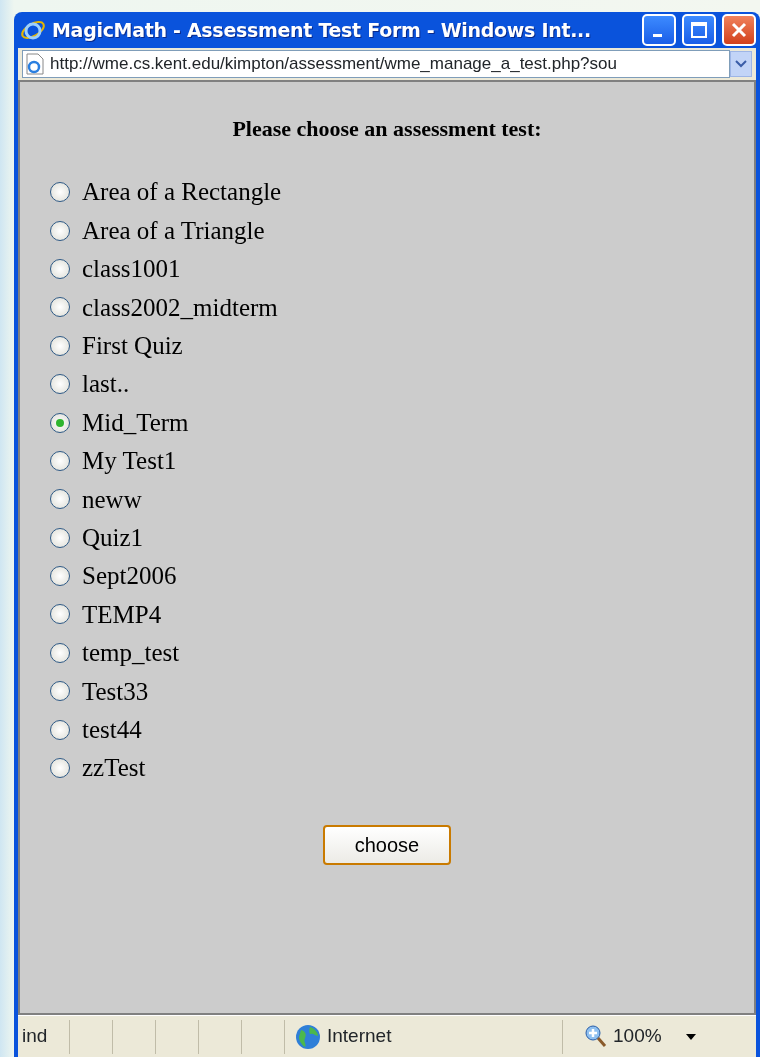  What do you see at coordinates (131, 269) in the screenshot?
I see `option-label: class1001` at bounding box center [131, 269].